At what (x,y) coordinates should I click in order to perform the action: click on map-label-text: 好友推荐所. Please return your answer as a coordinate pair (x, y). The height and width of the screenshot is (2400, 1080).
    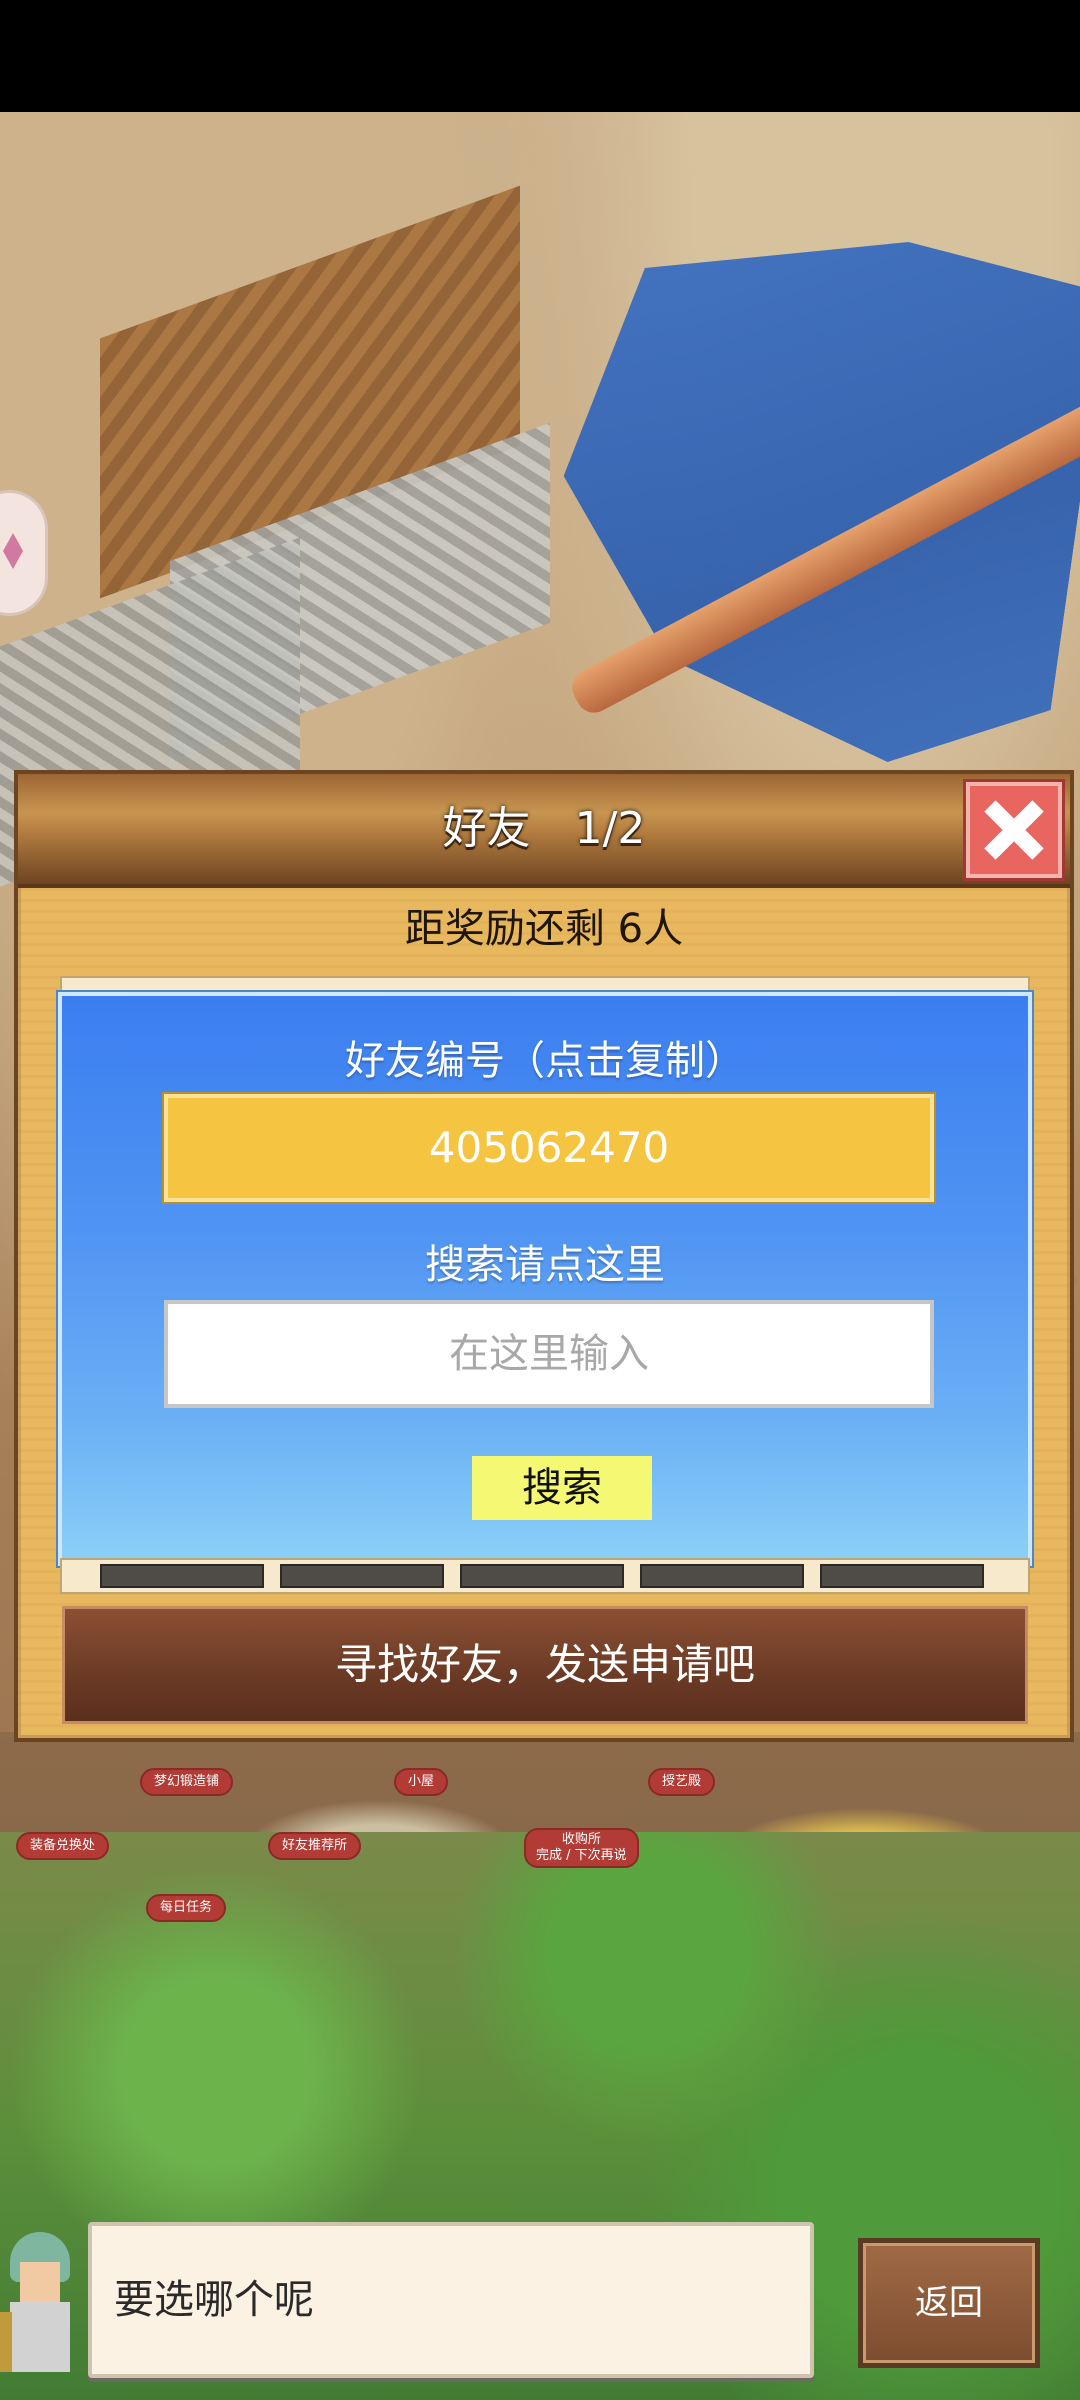
    Looking at the image, I should click on (315, 1845).